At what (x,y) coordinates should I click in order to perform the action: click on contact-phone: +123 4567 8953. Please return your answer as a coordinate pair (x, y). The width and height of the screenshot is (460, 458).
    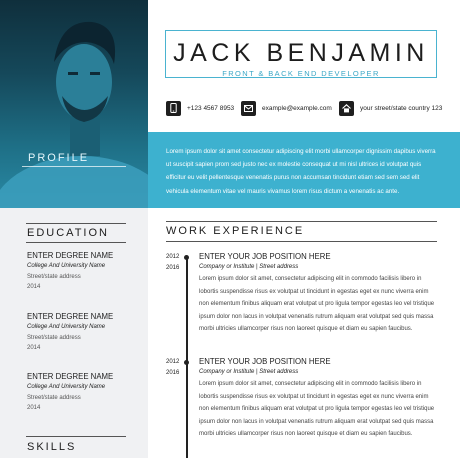
    Looking at the image, I should click on (200, 108).